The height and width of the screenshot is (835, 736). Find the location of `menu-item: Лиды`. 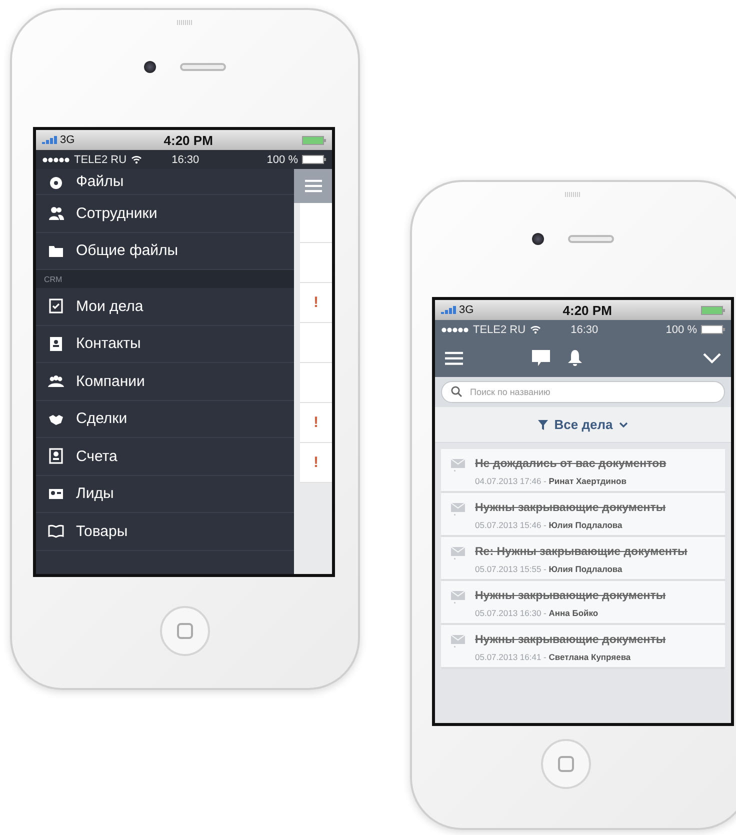

menu-item: Лиды is located at coordinates (165, 494).